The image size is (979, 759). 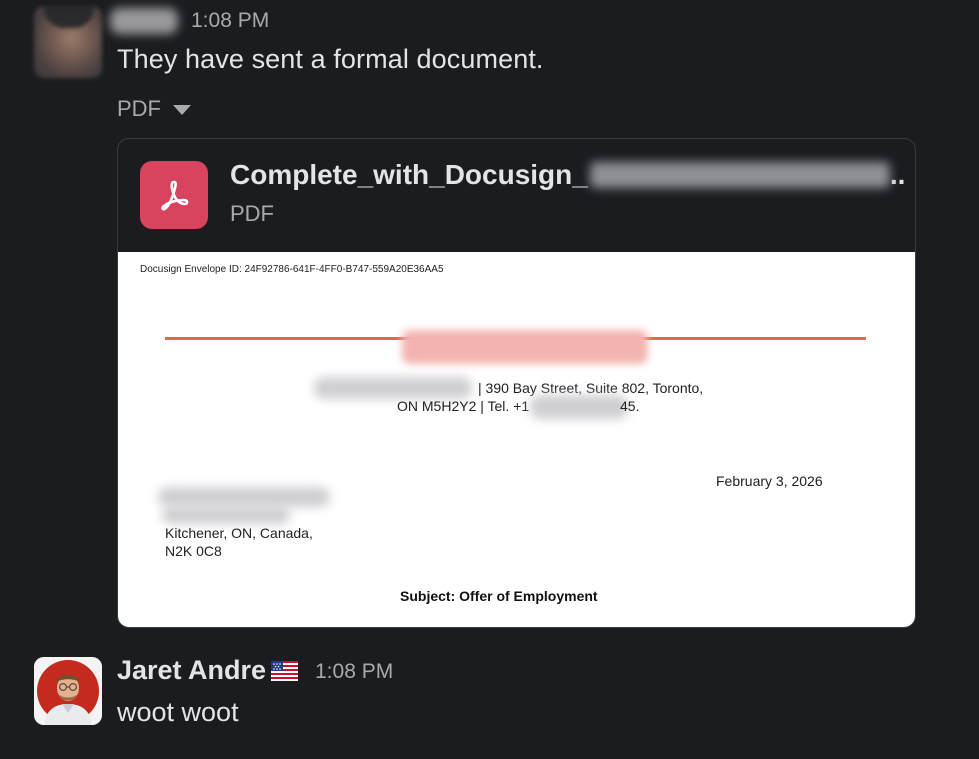 I want to click on redacted-company-name, so click(x=393, y=388).